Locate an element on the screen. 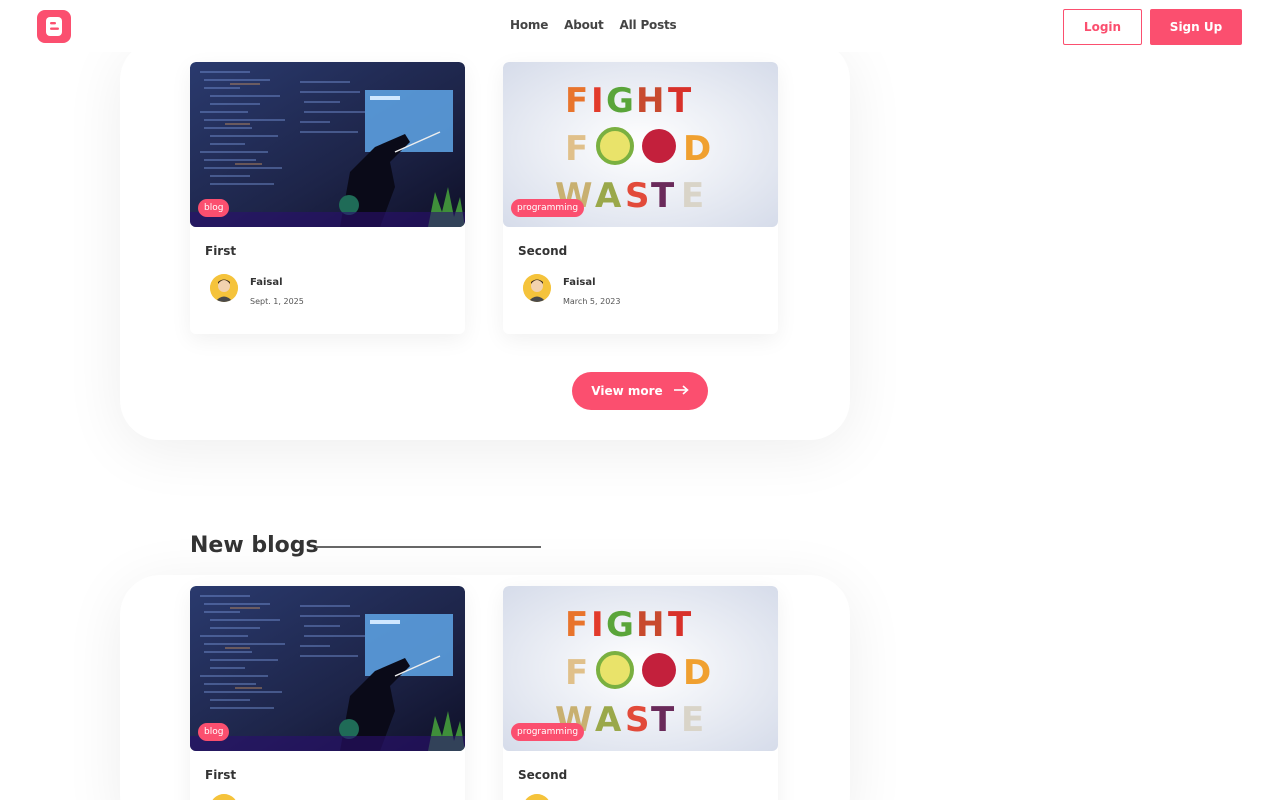 This screenshot has width=1280, height=800. view-more-button: View more is located at coordinates (640, 391).